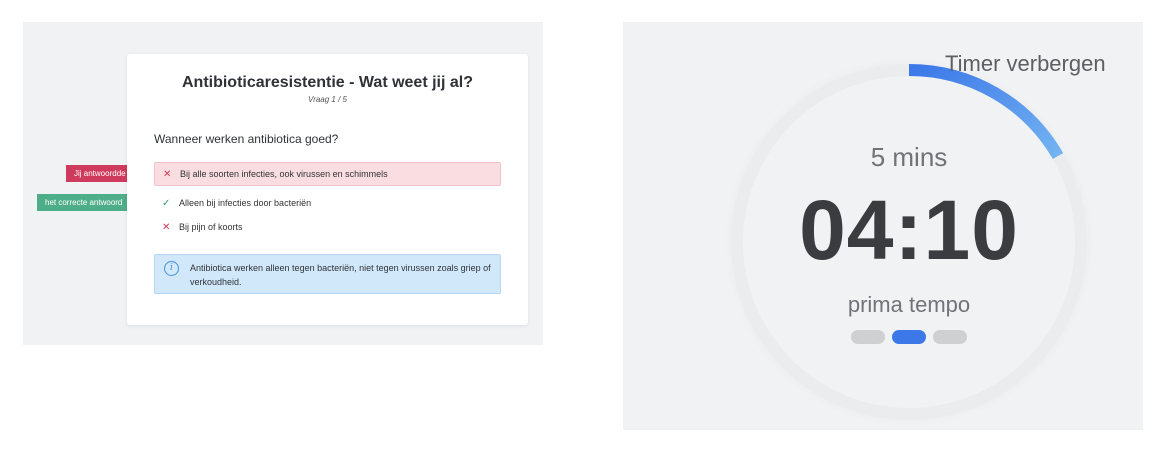 The height and width of the screenshot is (456, 1166). I want to click on correct-answer-tag: het correcte antwoord, so click(89, 202).